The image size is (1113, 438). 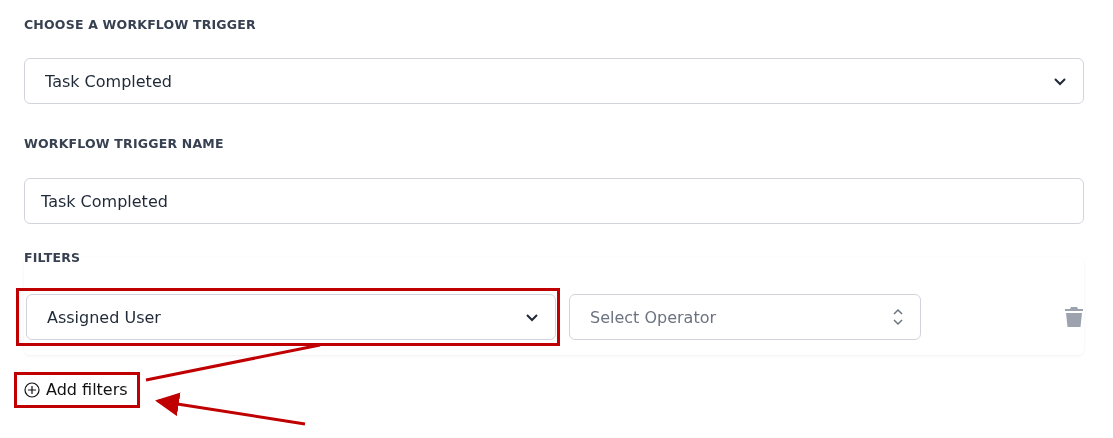 What do you see at coordinates (77, 390) in the screenshot?
I see `add-filters-button: Add filters` at bounding box center [77, 390].